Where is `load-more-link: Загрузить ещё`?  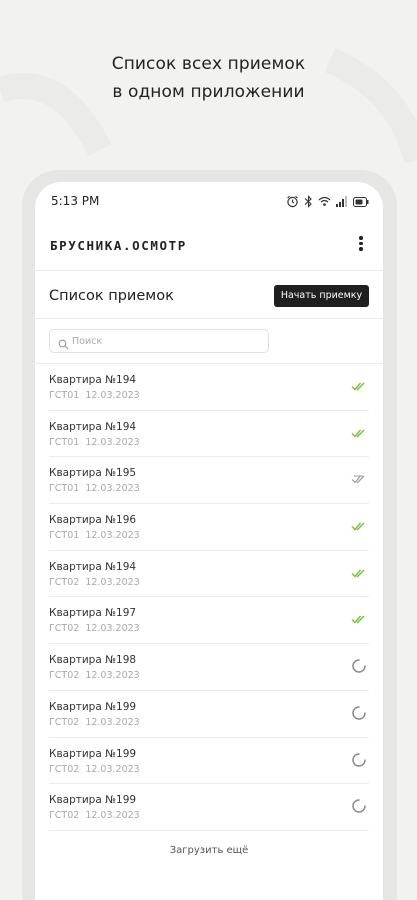 load-more-link: Загрузить ещё is located at coordinates (209, 850).